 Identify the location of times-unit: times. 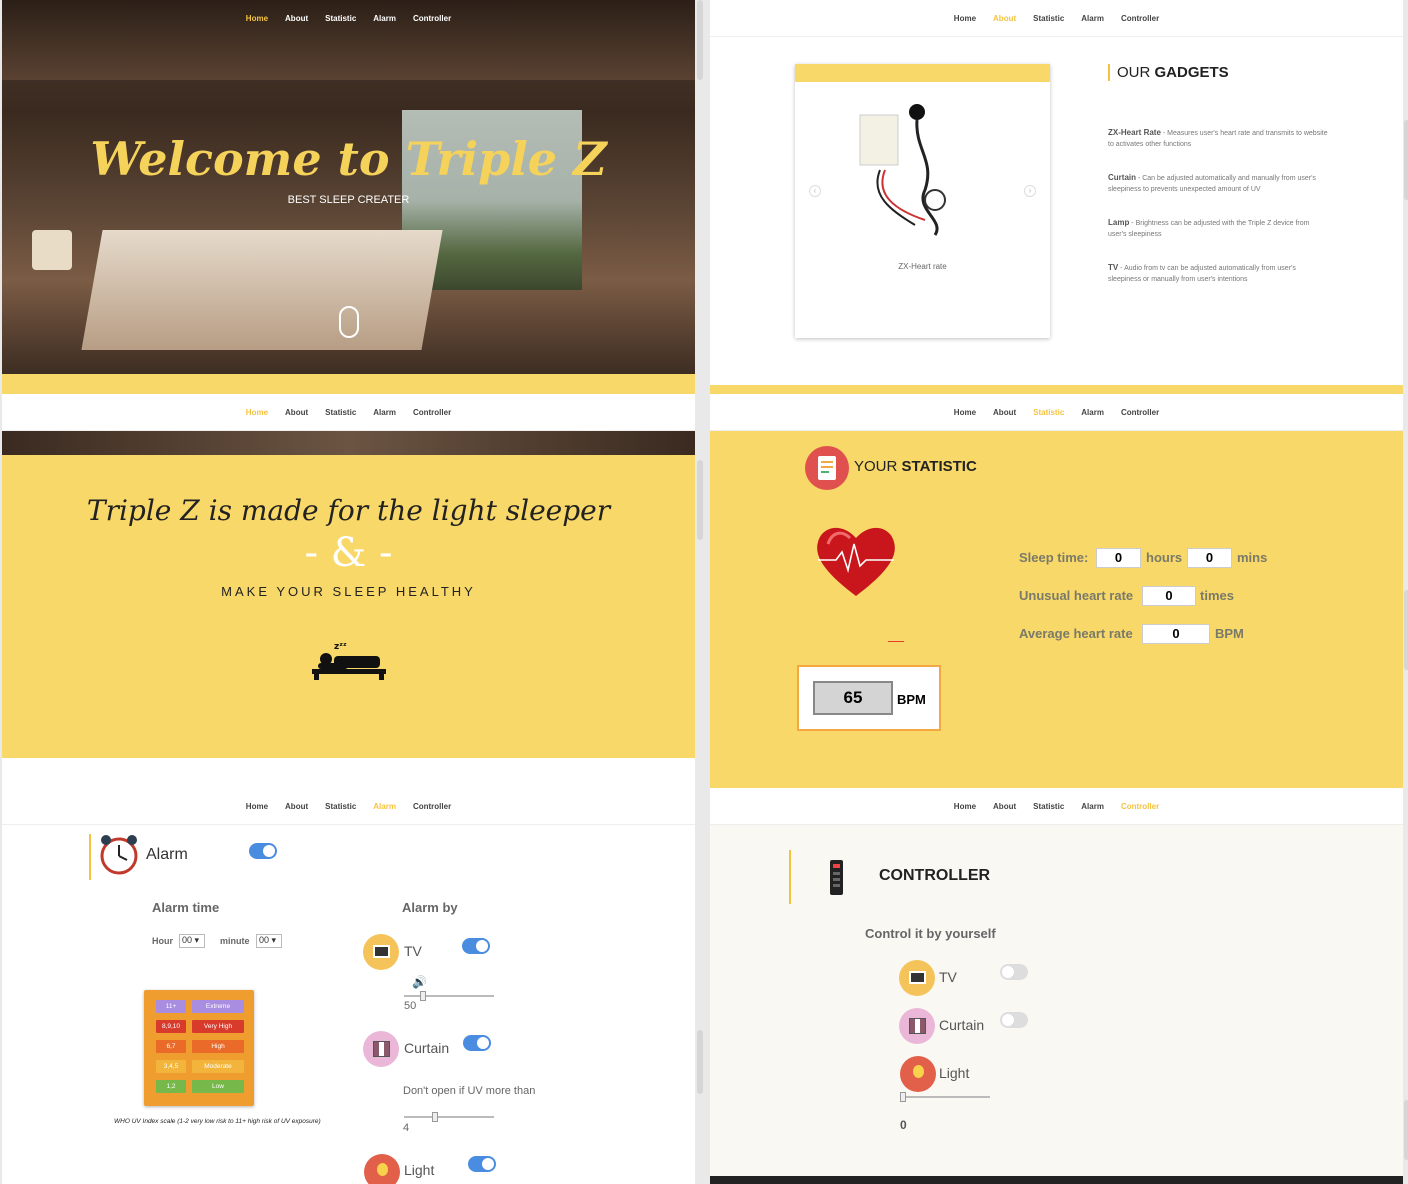
(1217, 595).